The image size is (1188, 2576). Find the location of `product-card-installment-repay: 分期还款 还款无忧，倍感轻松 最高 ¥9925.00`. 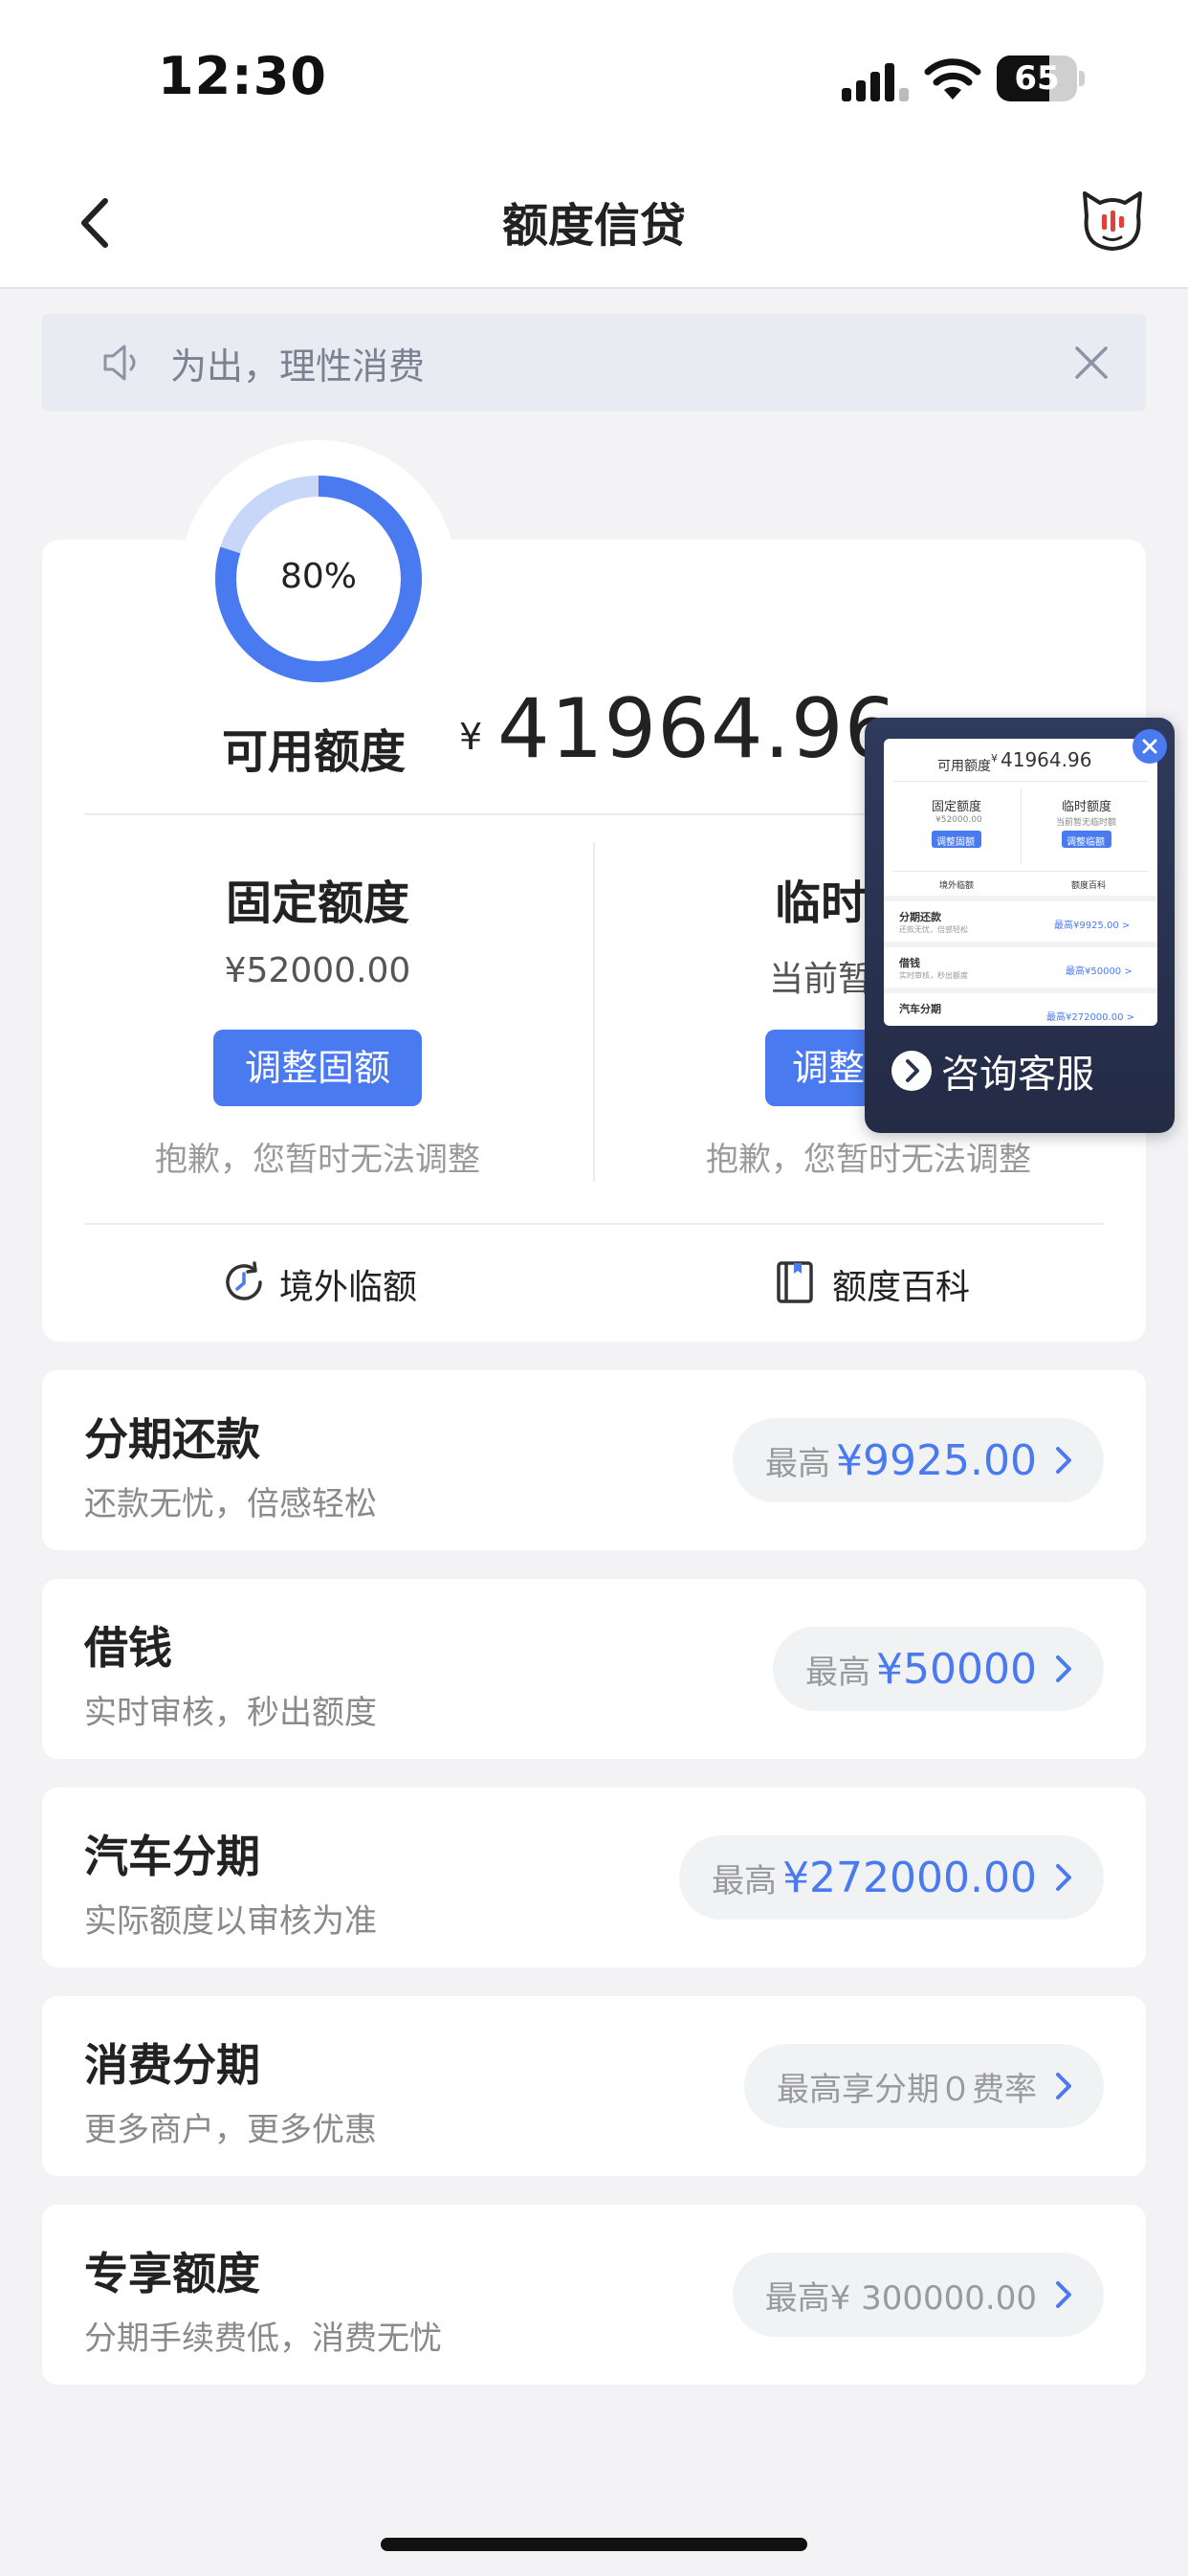

product-card-installment-repay: 分期还款 还款无忧，倍感轻松 最高 ¥9925.00 is located at coordinates (594, 1460).